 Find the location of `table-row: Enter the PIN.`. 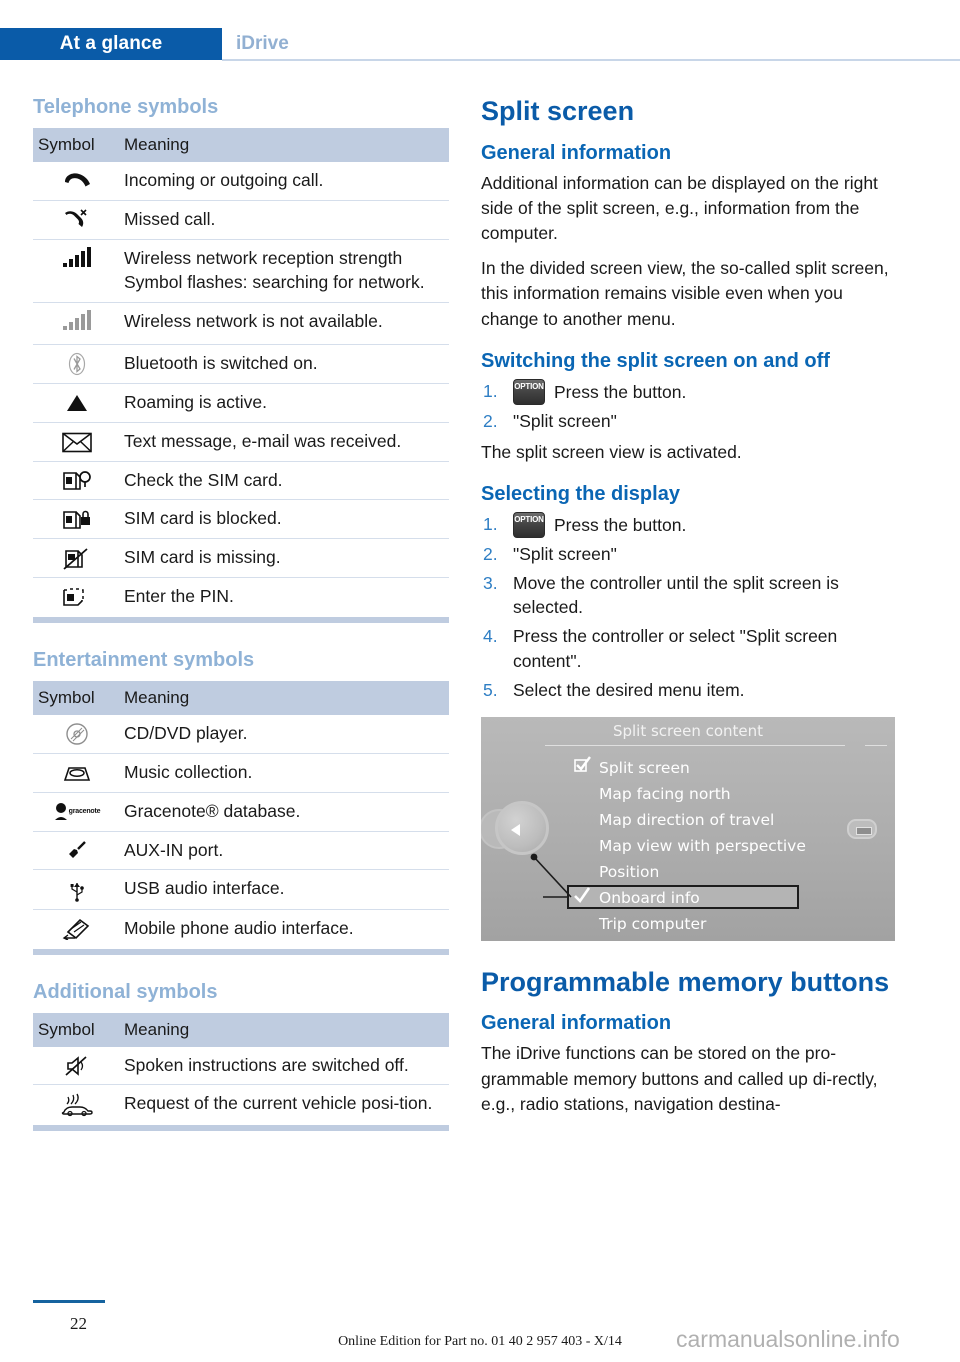

table-row: Enter the PIN. is located at coordinates (241, 596).